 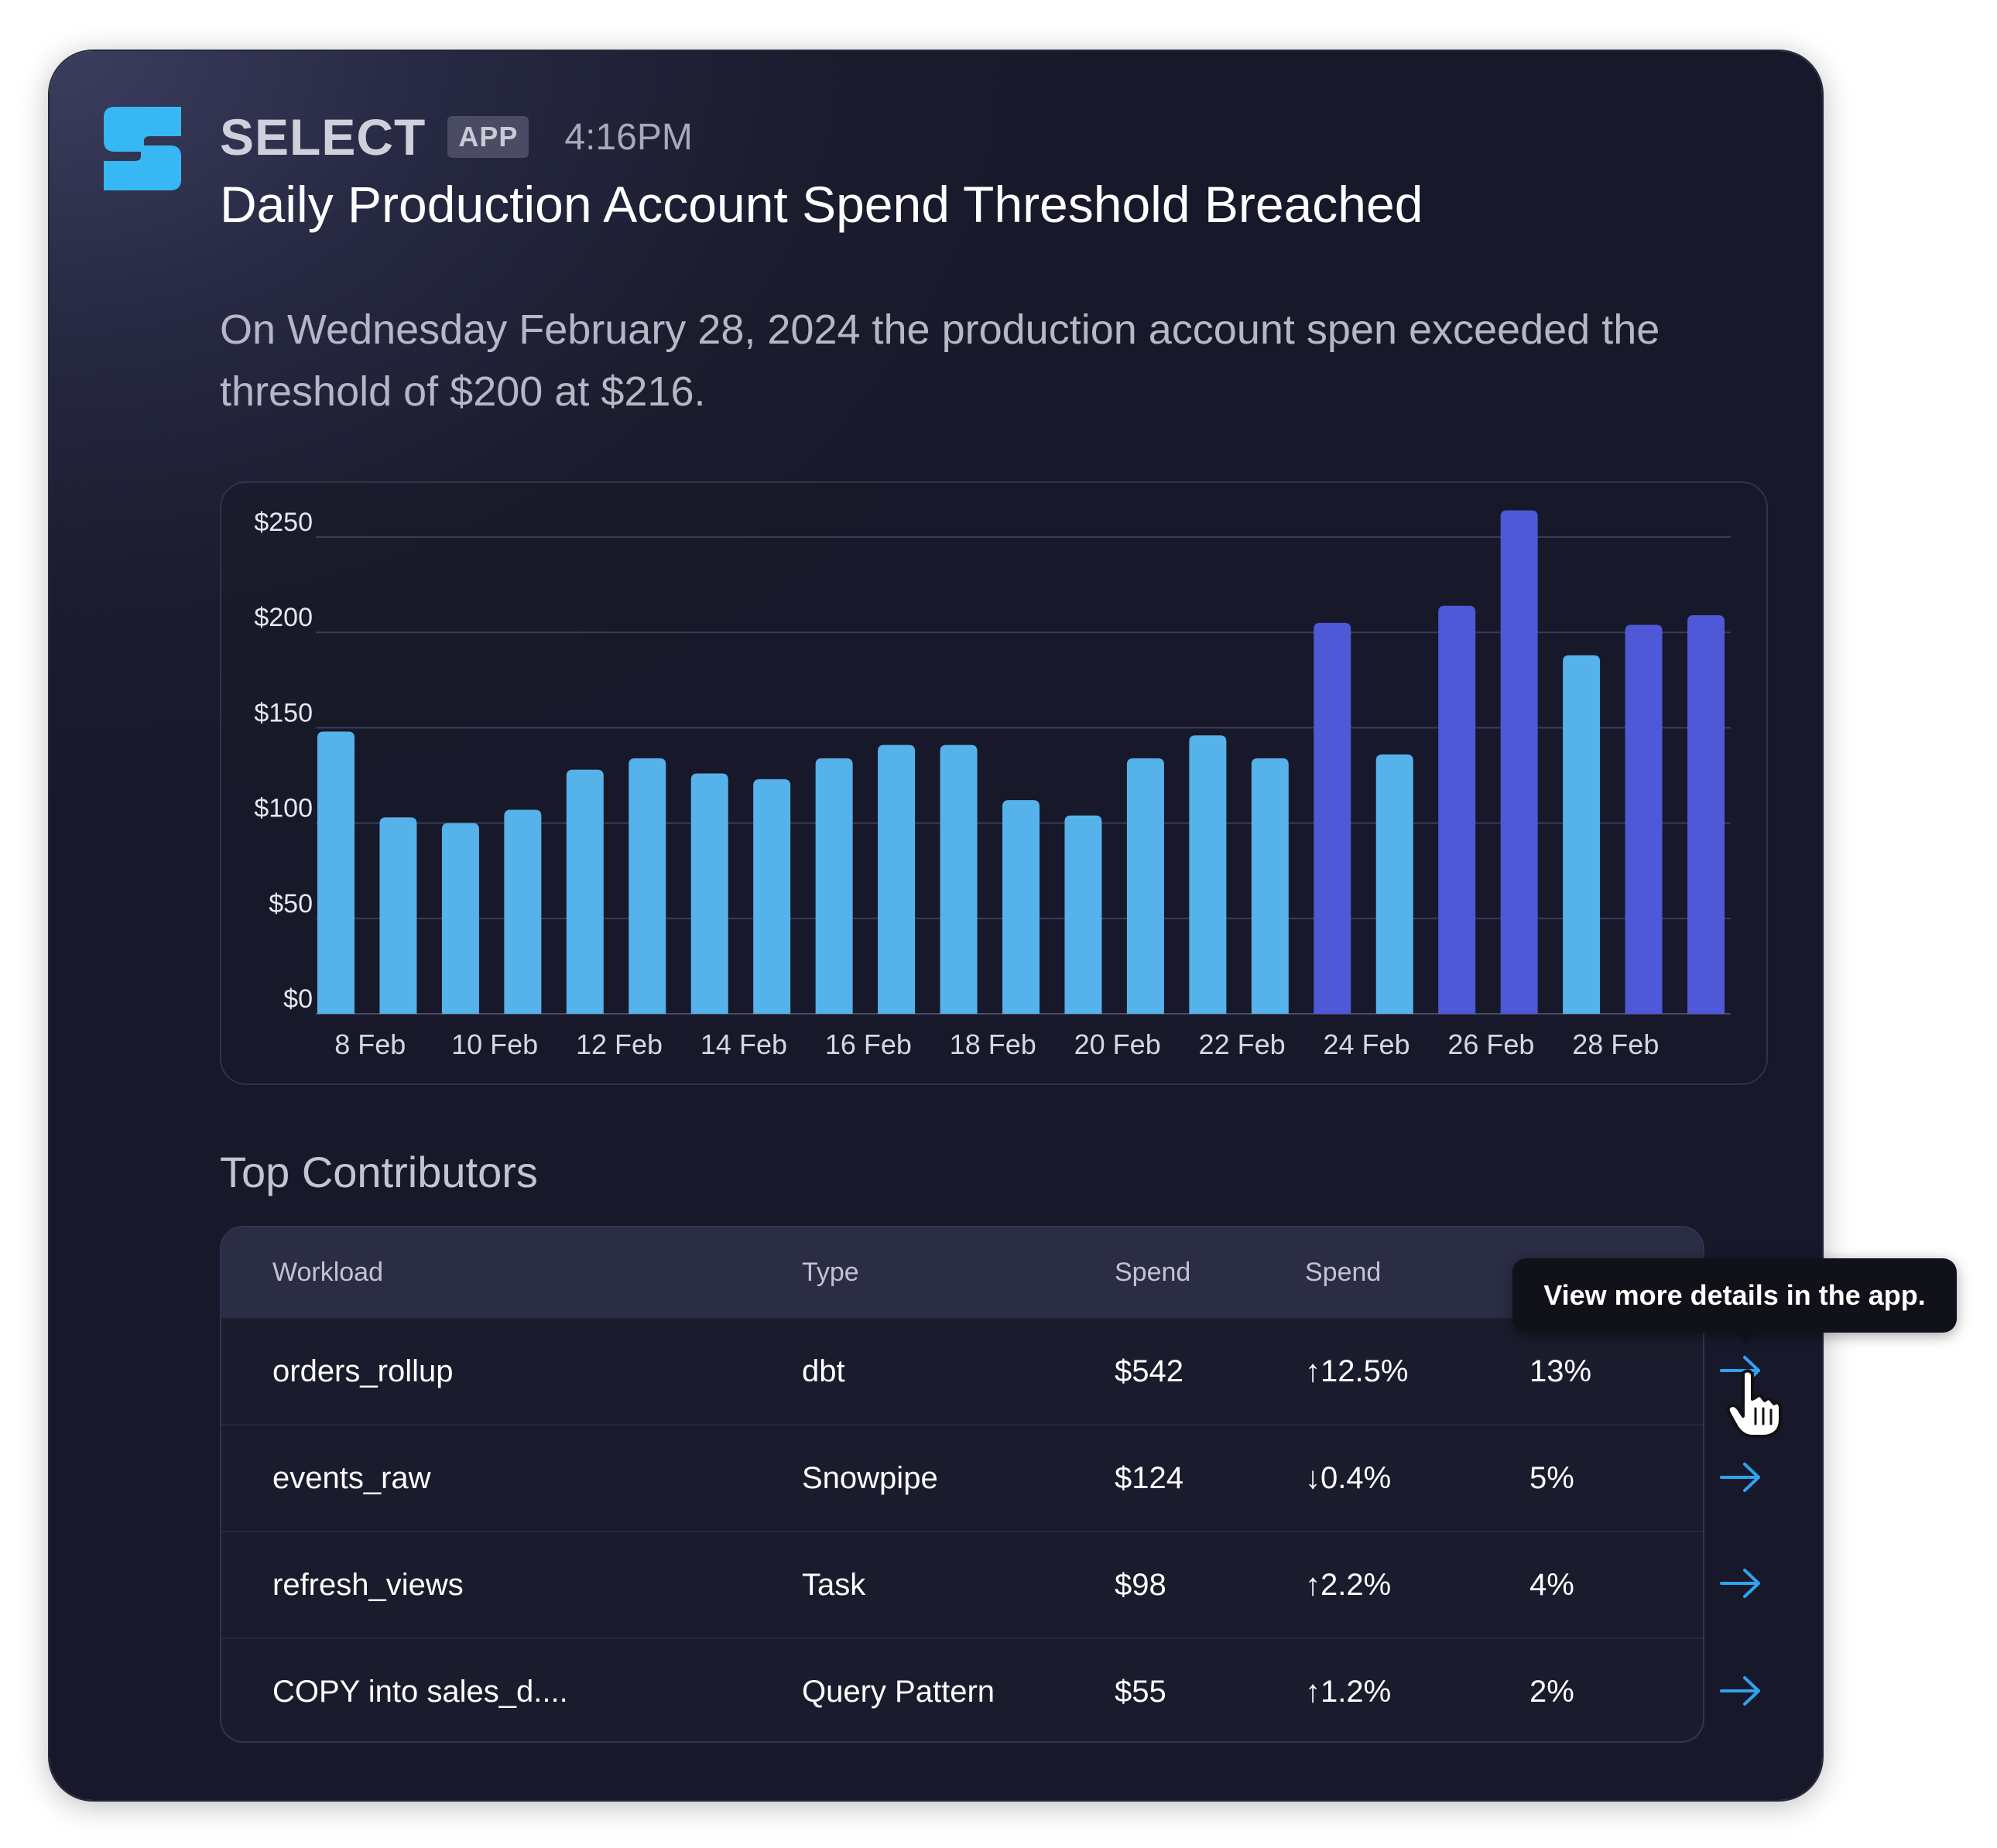 What do you see at coordinates (1394, 884) in the screenshot?
I see `bar-25-feb` at bounding box center [1394, 884].